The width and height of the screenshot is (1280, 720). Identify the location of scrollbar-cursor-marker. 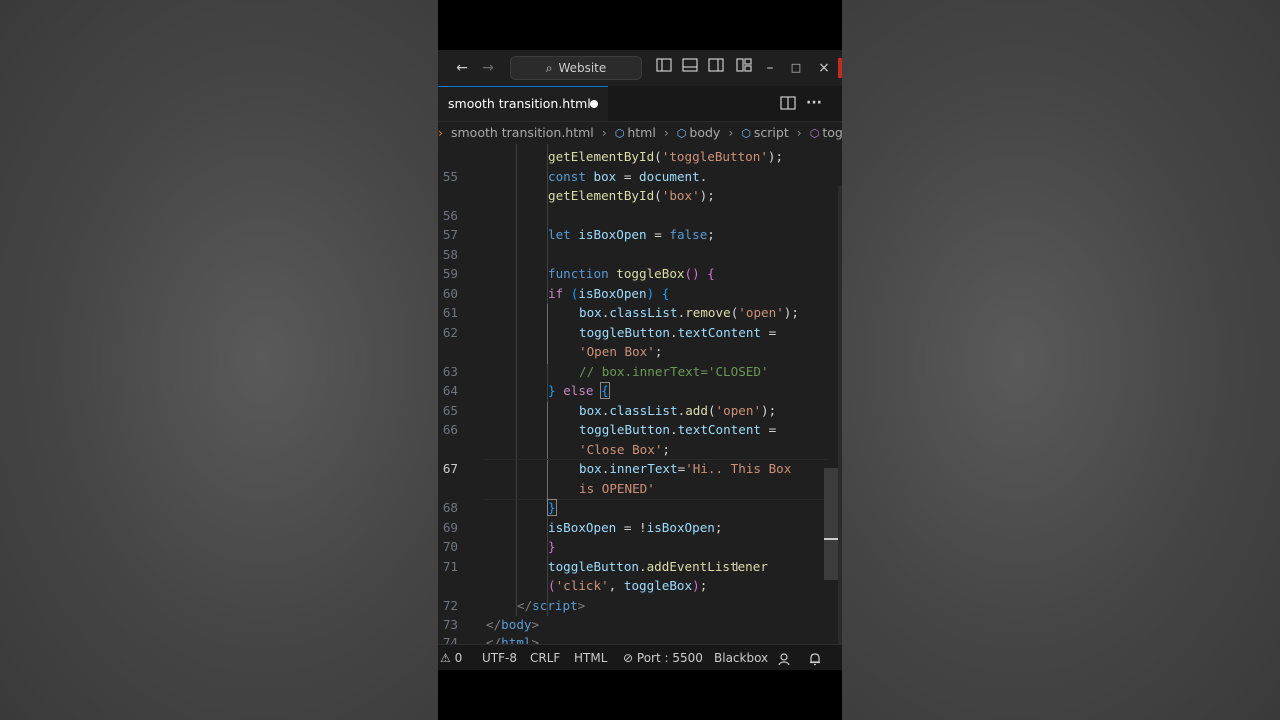
(831, 539).